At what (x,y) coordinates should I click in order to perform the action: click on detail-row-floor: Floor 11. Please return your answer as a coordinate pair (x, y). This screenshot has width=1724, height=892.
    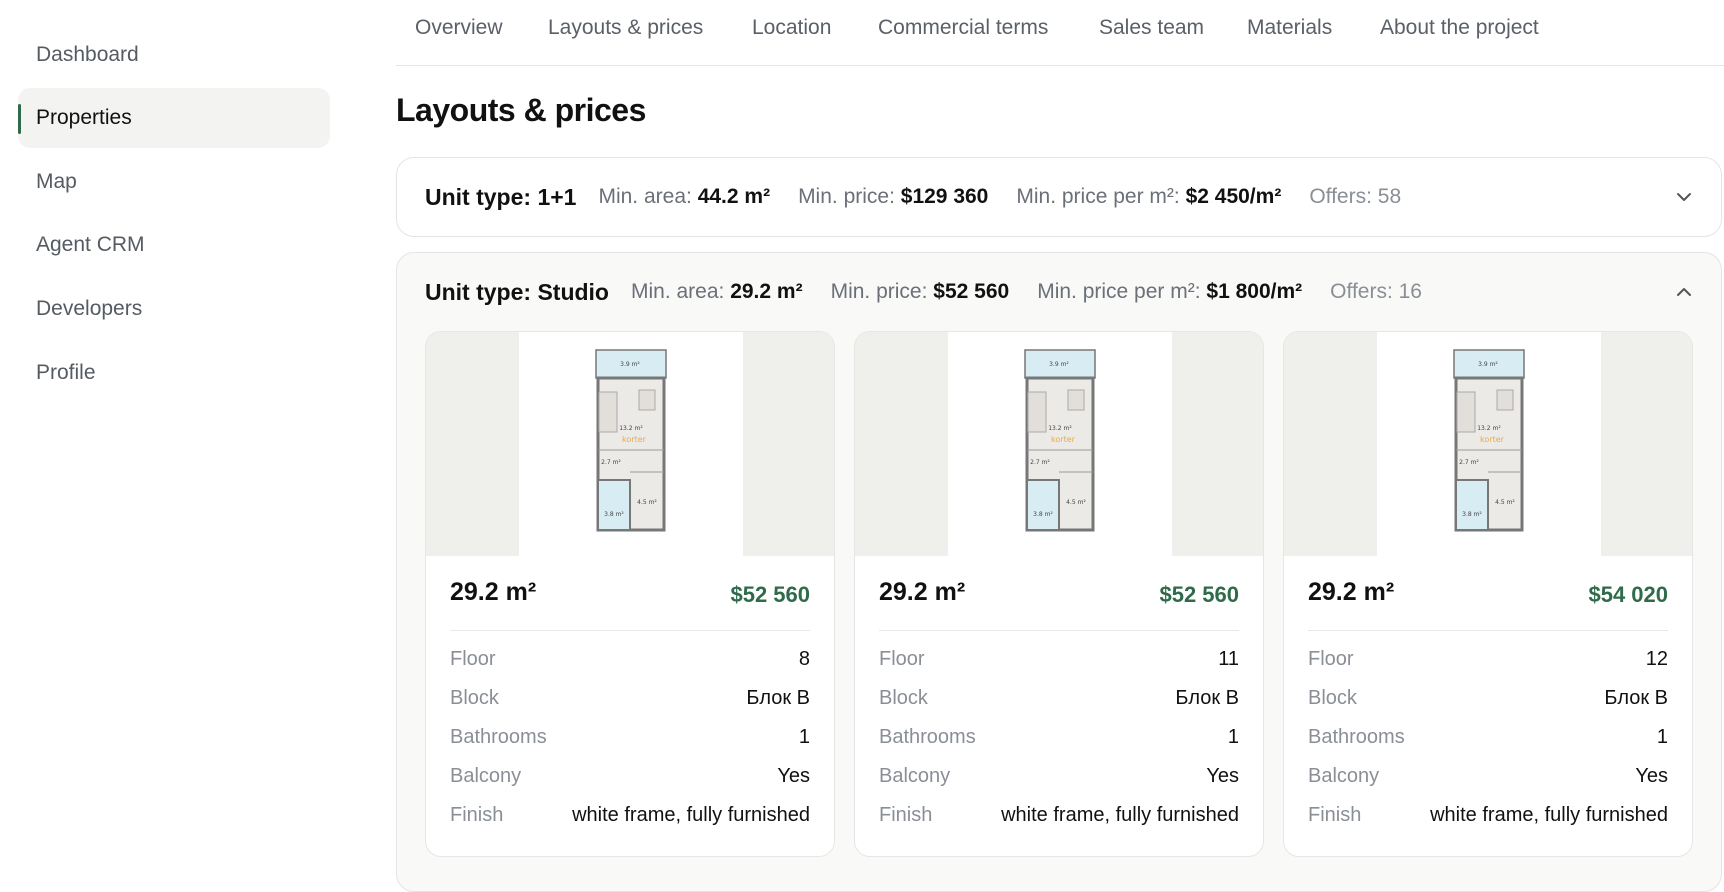
    Looking at the image, I should click on (1059, 659).